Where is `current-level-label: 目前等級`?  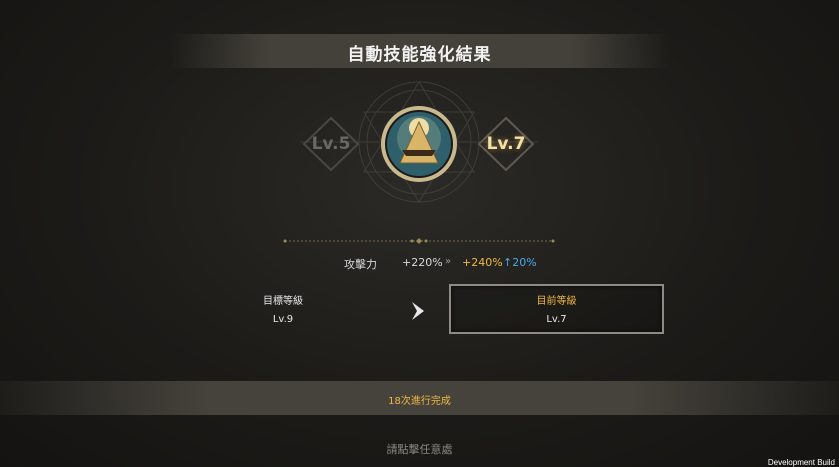 current-level-label: 目前等級 is located at coordinates (556, 301).